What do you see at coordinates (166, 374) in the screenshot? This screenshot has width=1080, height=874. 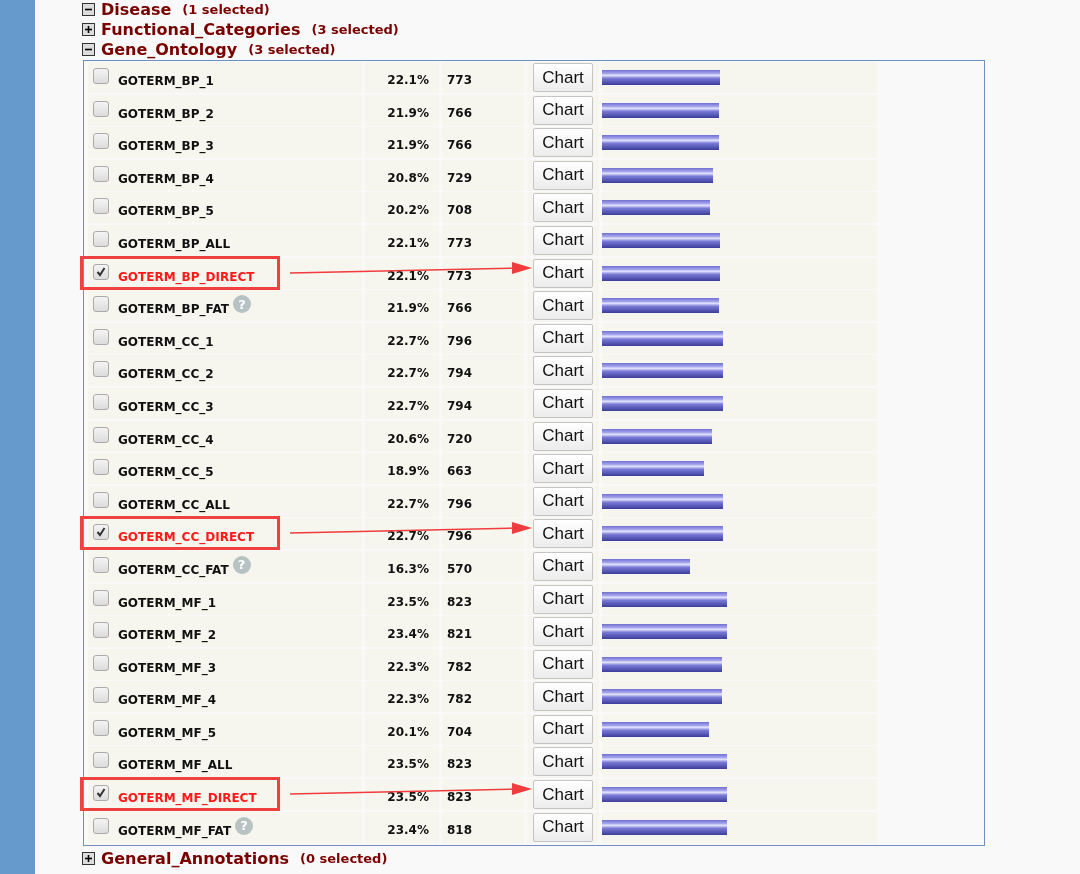 I see `term-name: GOTERM_CC_2` at bounding box center [166, 374].